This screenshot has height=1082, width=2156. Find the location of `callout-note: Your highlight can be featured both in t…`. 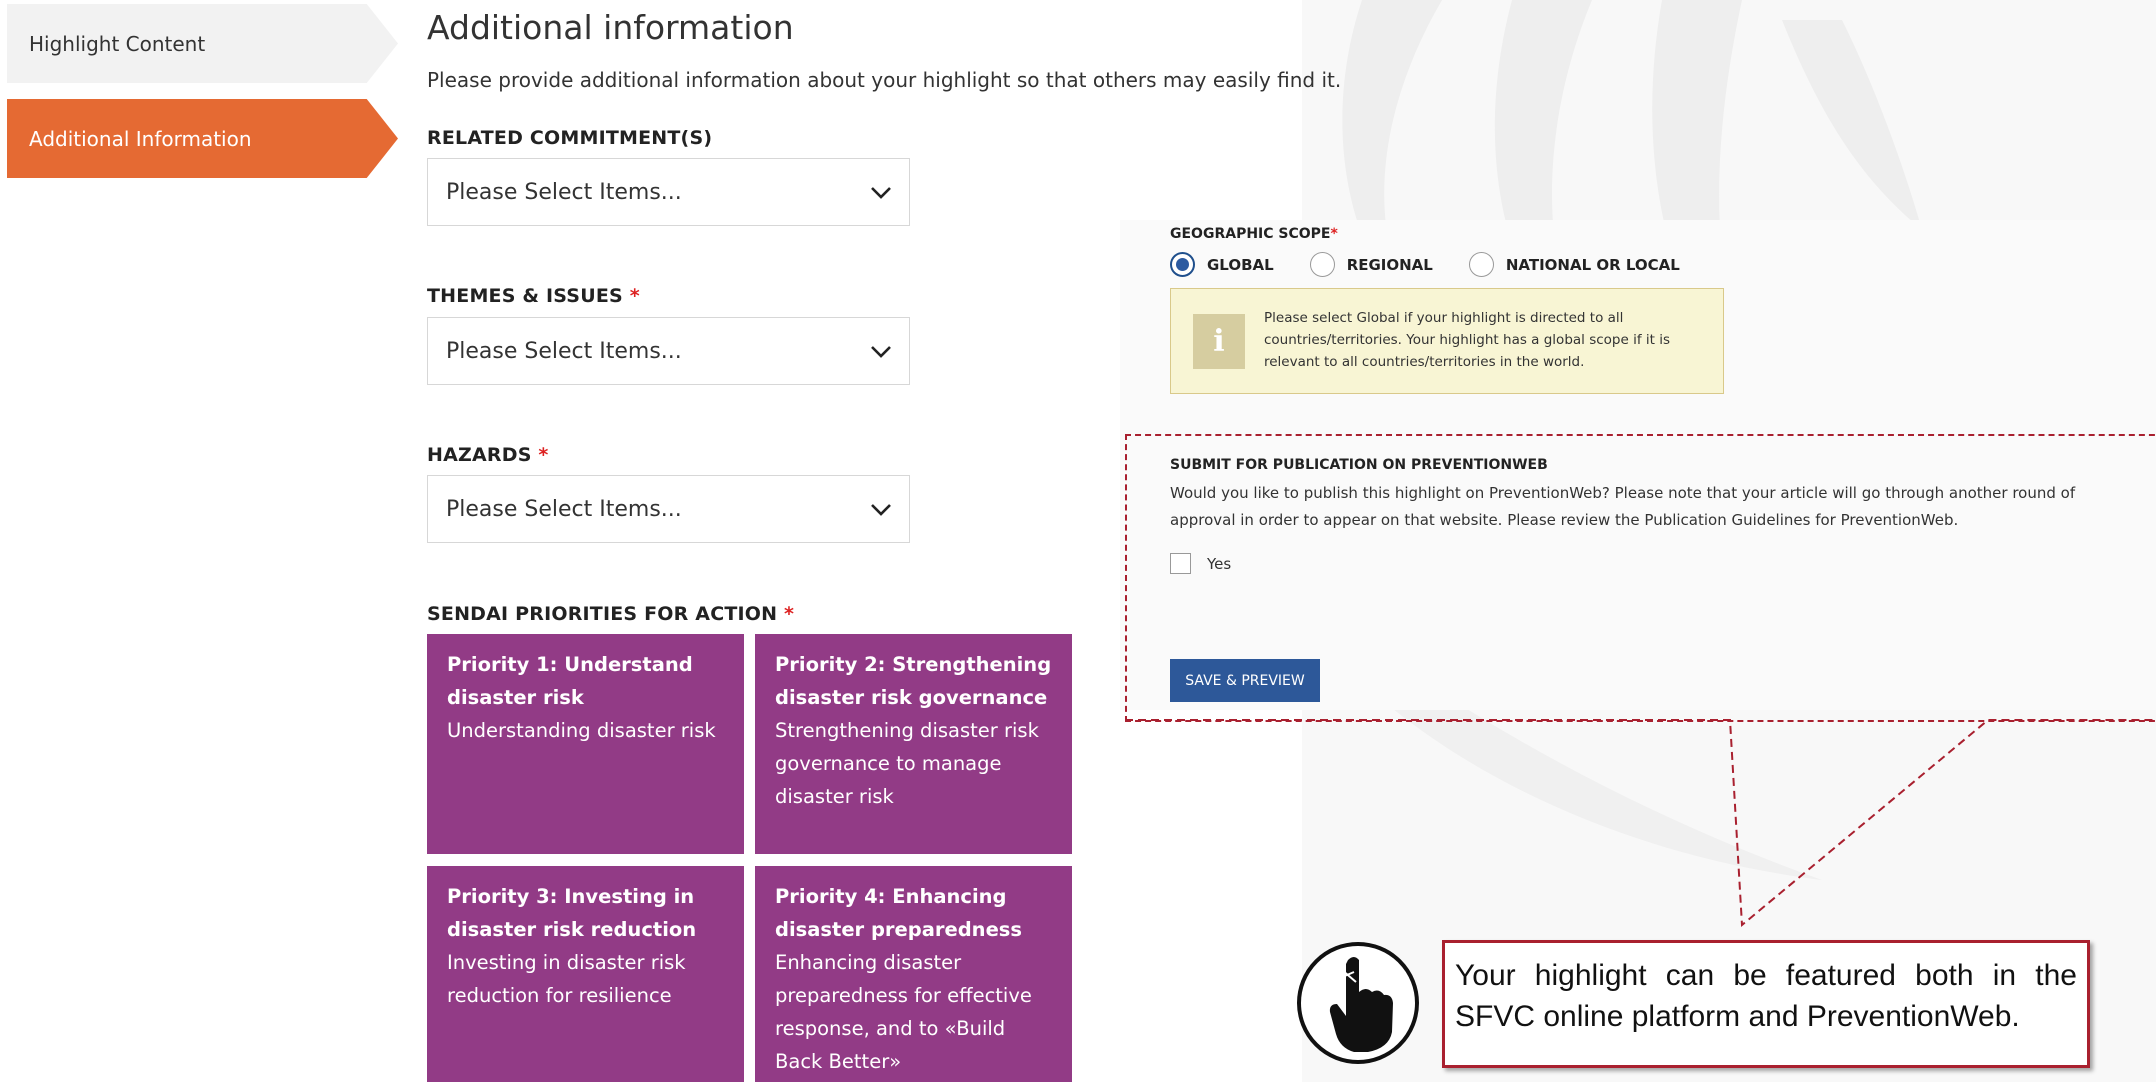

callout-note: Your highlight can be featured both in t… is located at coordinates (1766, 1004).